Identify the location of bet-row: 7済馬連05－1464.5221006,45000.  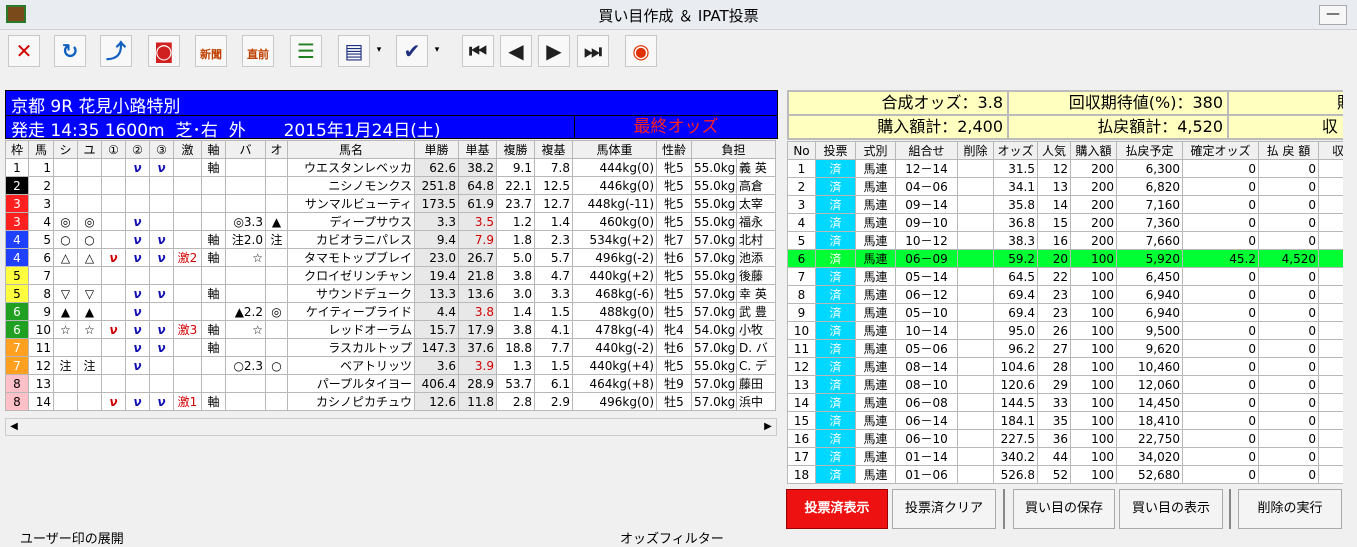
(1072, 277).